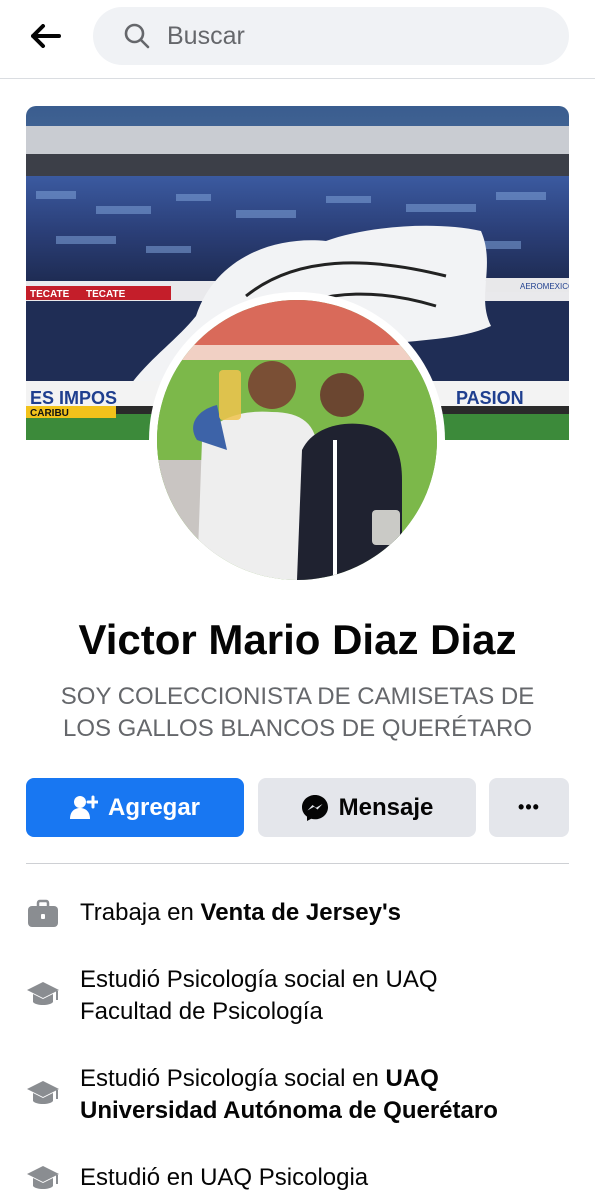  I want to click on profile-bio-line: SOY COLECCIONISTA DE CAMISETAS DE, so click(297, 696).